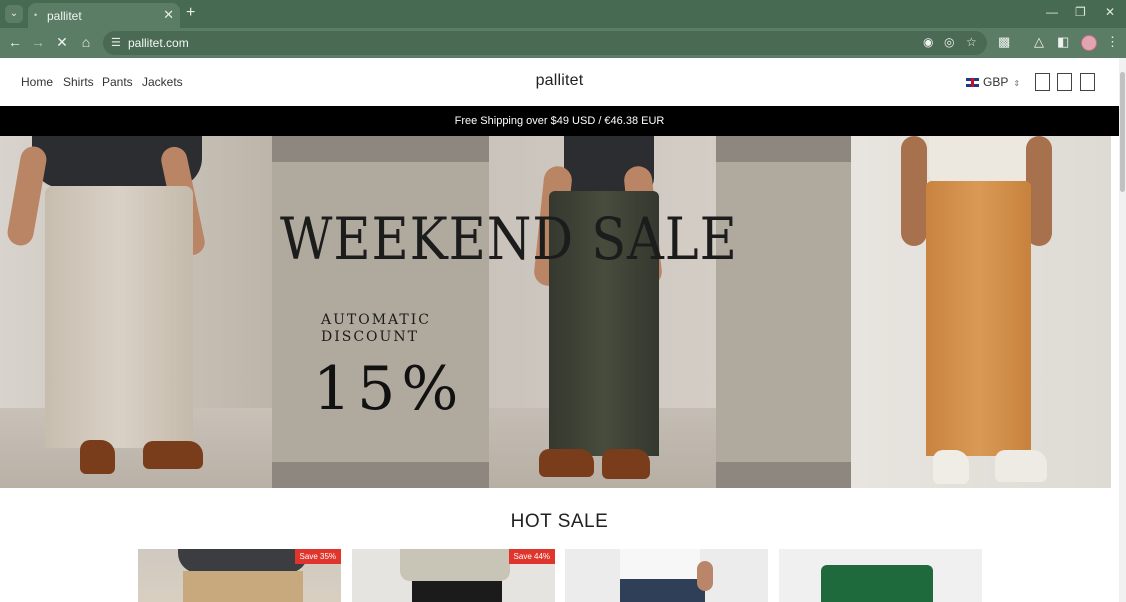  I want to click on search-icon, so click(1042, 82).